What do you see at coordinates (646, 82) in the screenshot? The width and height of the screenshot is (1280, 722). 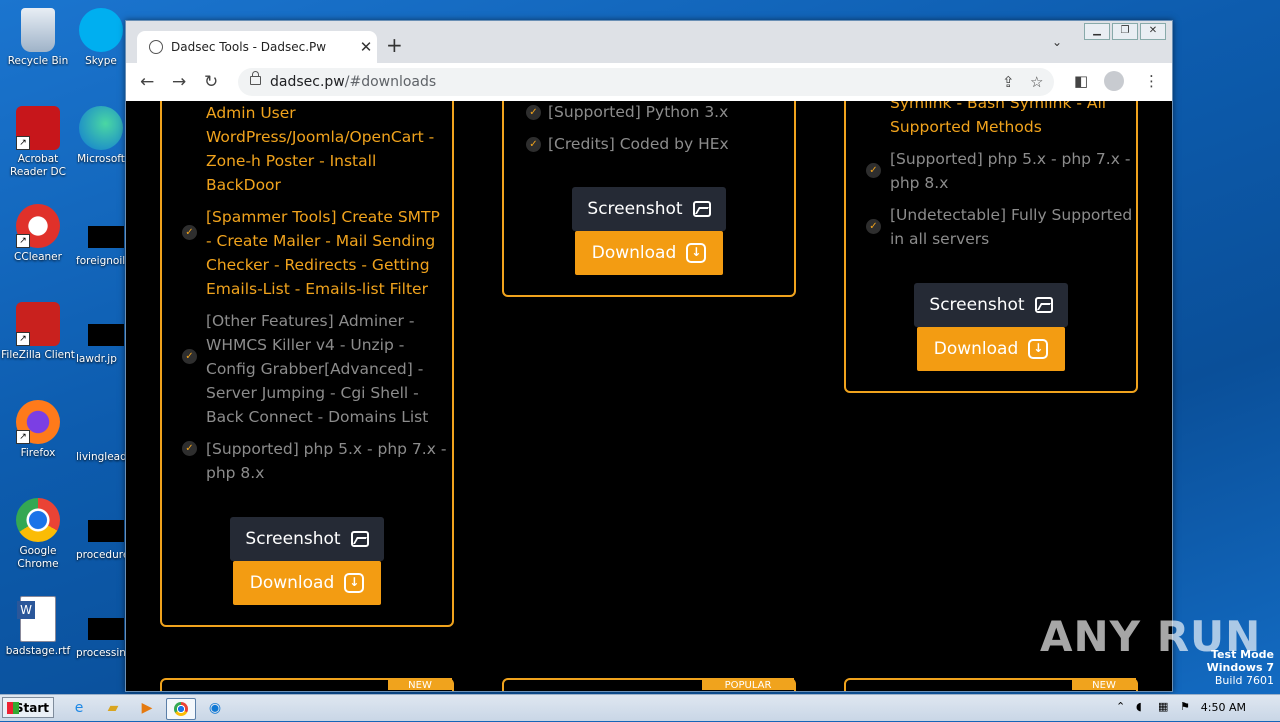 I see `address-bar: dadsec.pw/#downloads ⇪ ☆` at bounding box center [646, 82].